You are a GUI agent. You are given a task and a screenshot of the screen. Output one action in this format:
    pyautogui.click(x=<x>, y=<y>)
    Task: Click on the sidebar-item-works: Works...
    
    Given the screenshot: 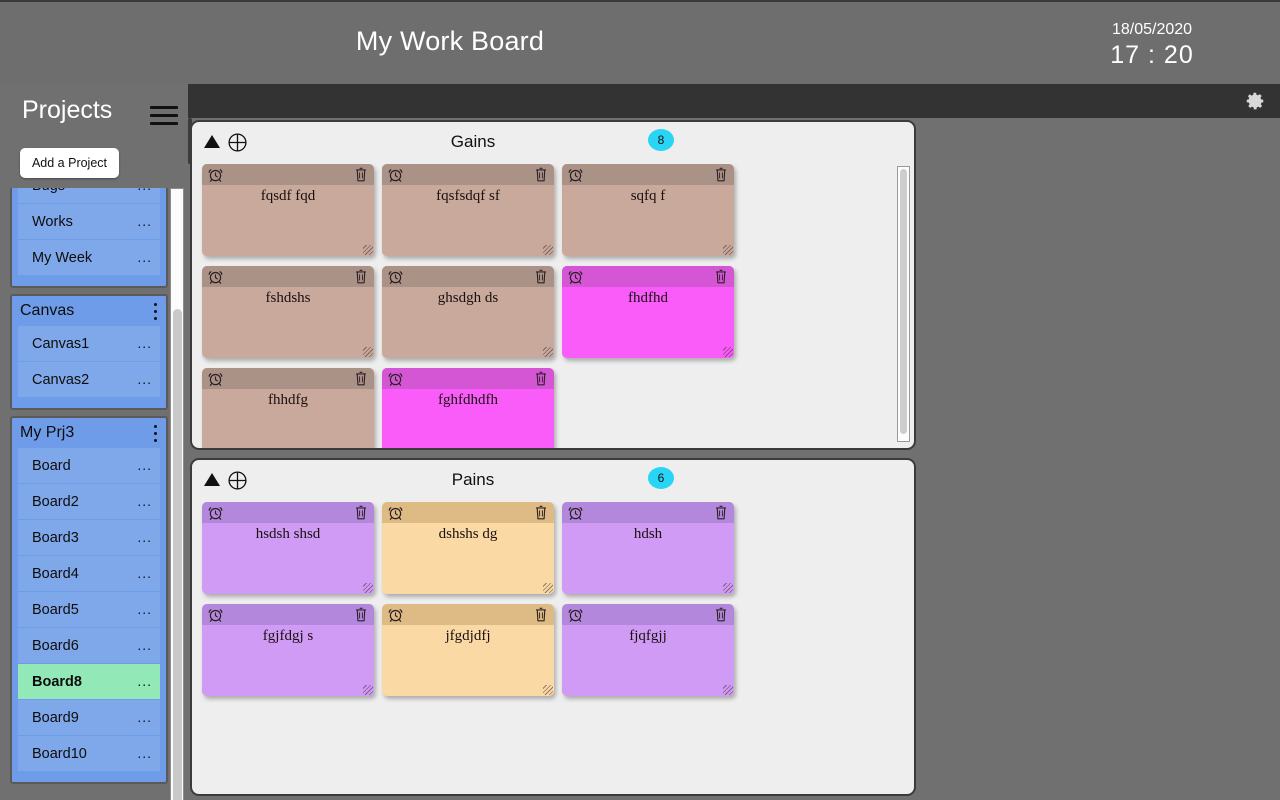 What is the action you would take?
    pyautogui.click(x=89, y=222)
    